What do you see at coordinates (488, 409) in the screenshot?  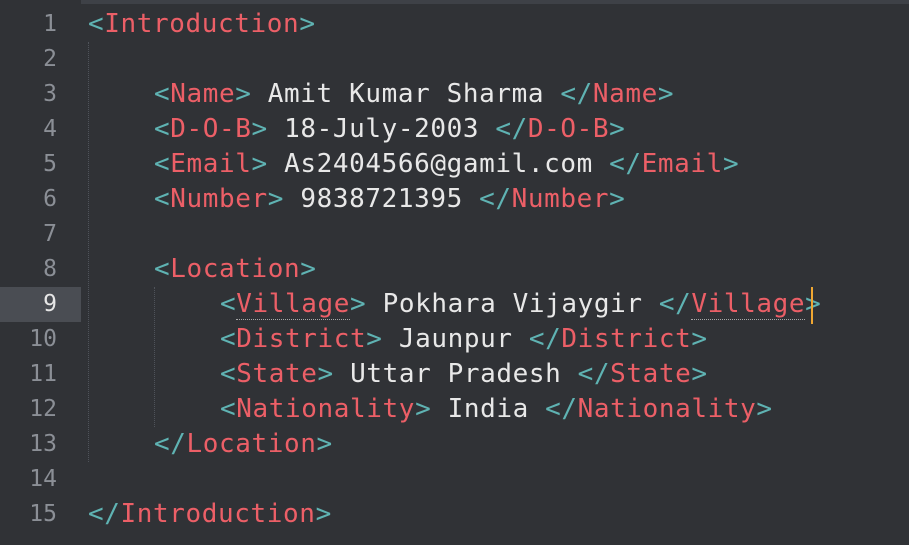 I see `element-value: India` at bounding box center [488, 409].